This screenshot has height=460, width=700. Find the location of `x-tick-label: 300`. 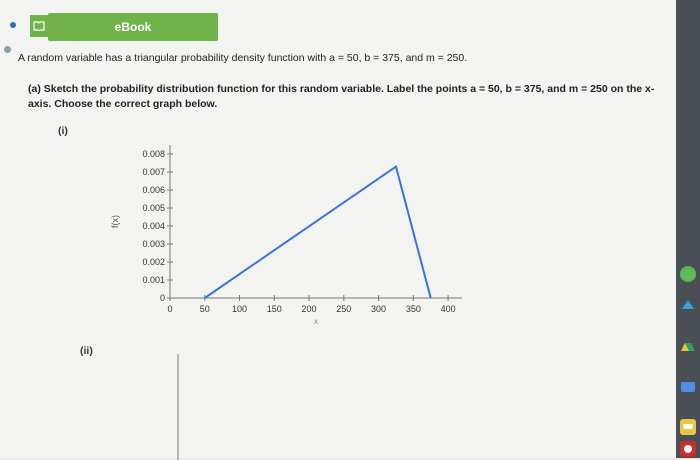

x-tick-label: 300 is located at coordinates (378, 309).